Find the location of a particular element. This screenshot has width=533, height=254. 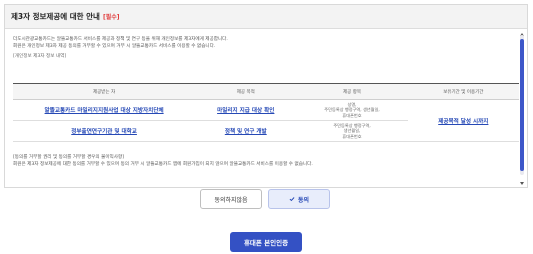

panel-header: 제3자 정보제공에 대한 안내 [필수] is located at coordinates (266, 17).